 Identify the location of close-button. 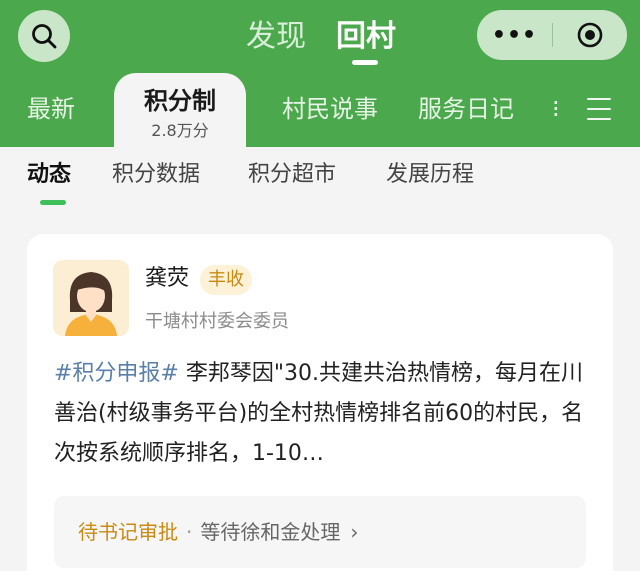
(590, 35).